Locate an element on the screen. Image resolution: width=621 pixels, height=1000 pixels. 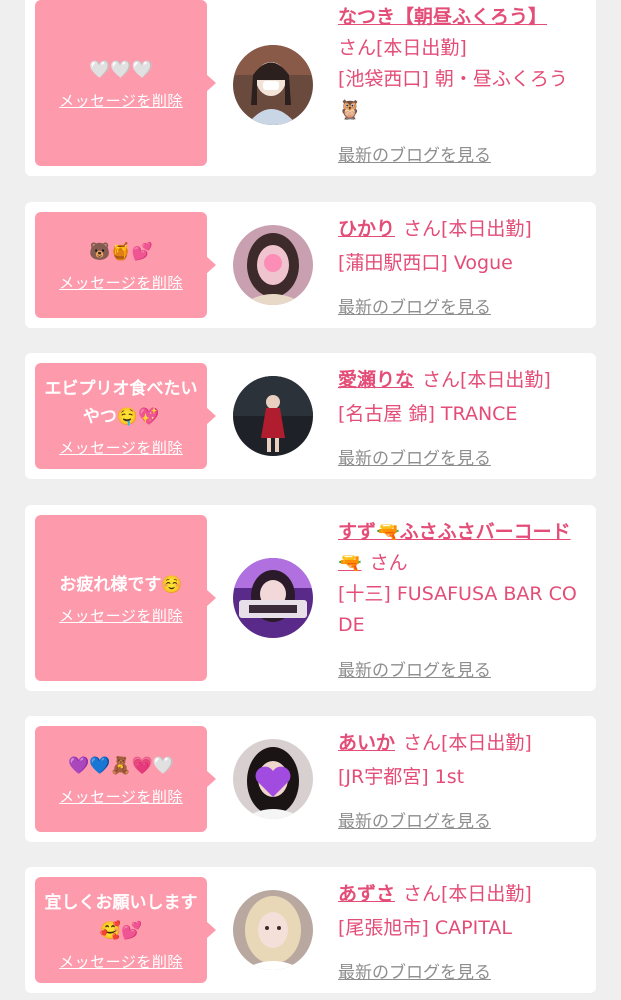
message-text: エビプリオ食べたいやつ🤤💖 is located at coordinates (121, 402).